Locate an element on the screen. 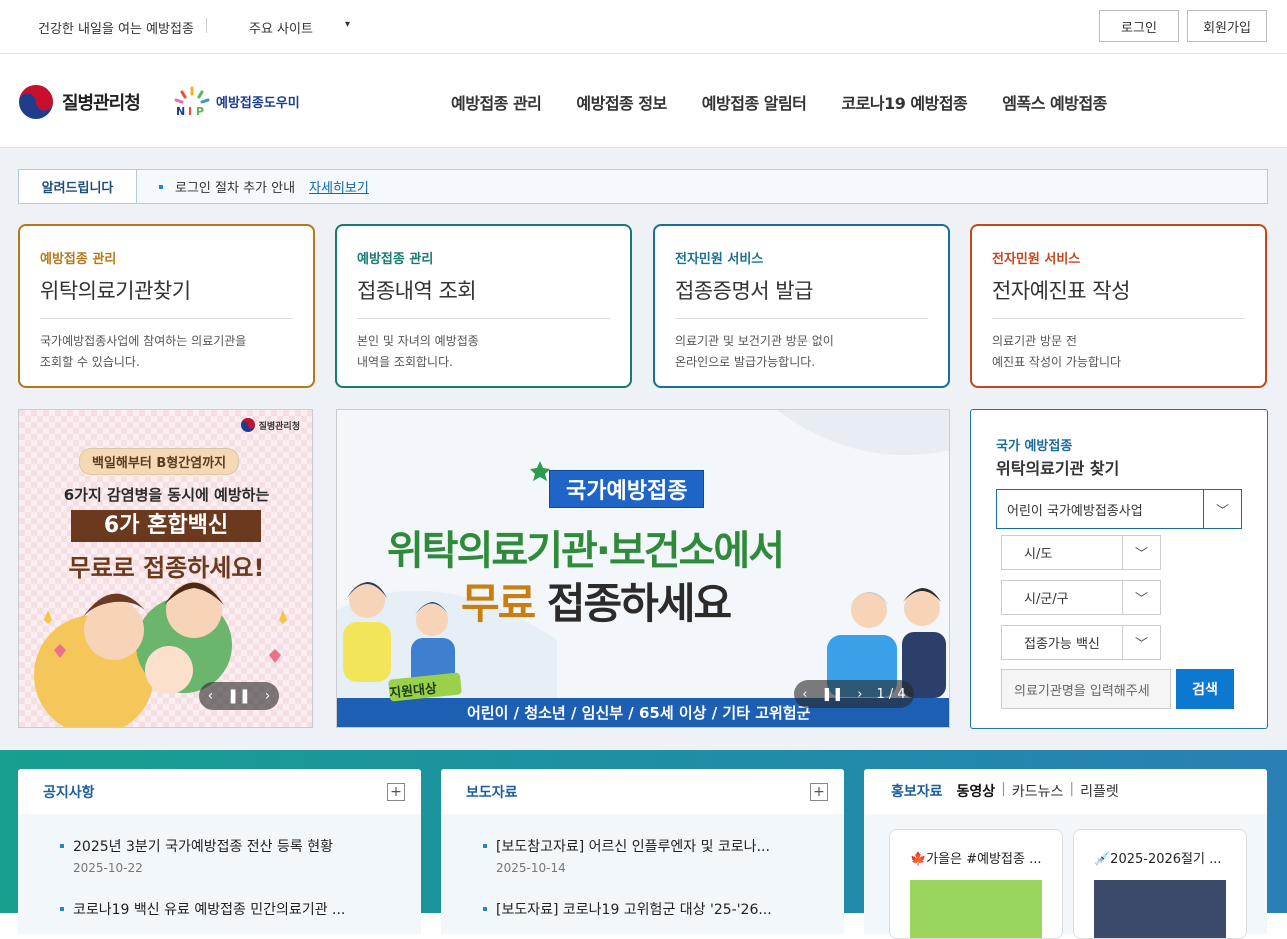 Image resolution: width=1287 pixels, height=939 pixels. banner-brand-text: 질병관리청 is located at coordinates (279, 426).